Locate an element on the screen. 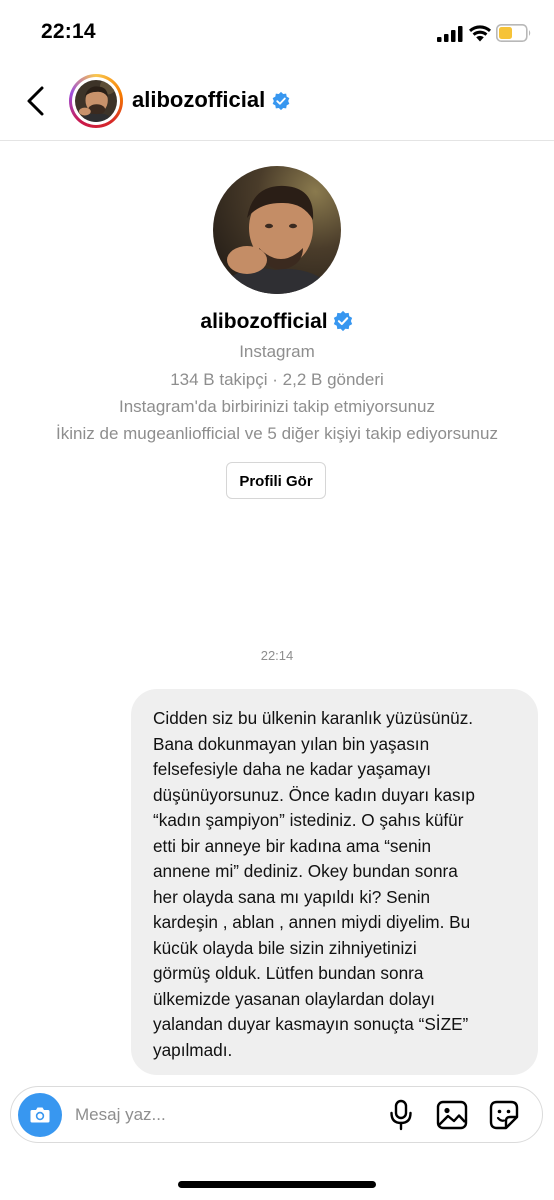 The width and height of the screenshot is (554, 1200). header-username: alibozofficial is located at coordinates (198, 100).